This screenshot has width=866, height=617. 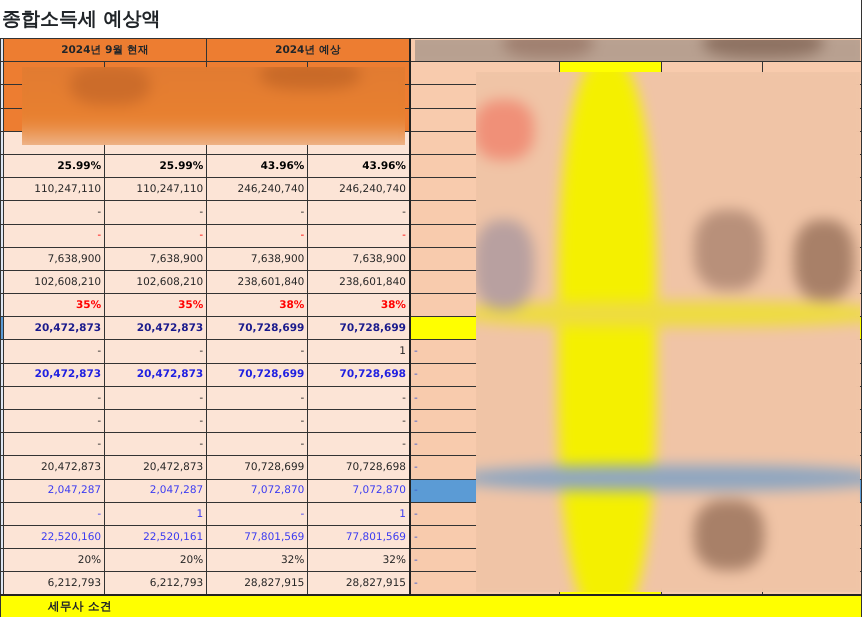 I want to click on column-group-header: 2024년 예상, so click(x=308, y=50).